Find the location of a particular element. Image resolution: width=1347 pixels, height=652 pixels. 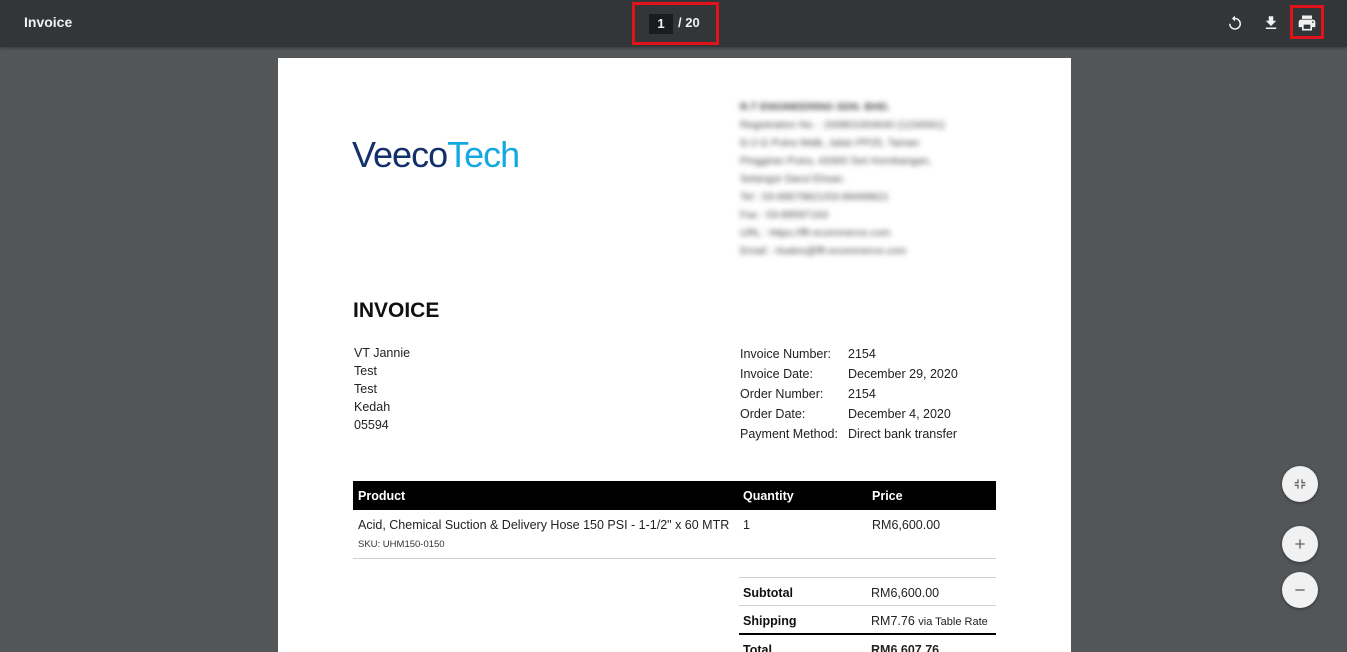

download-button is located at coordinates (1271, 23).